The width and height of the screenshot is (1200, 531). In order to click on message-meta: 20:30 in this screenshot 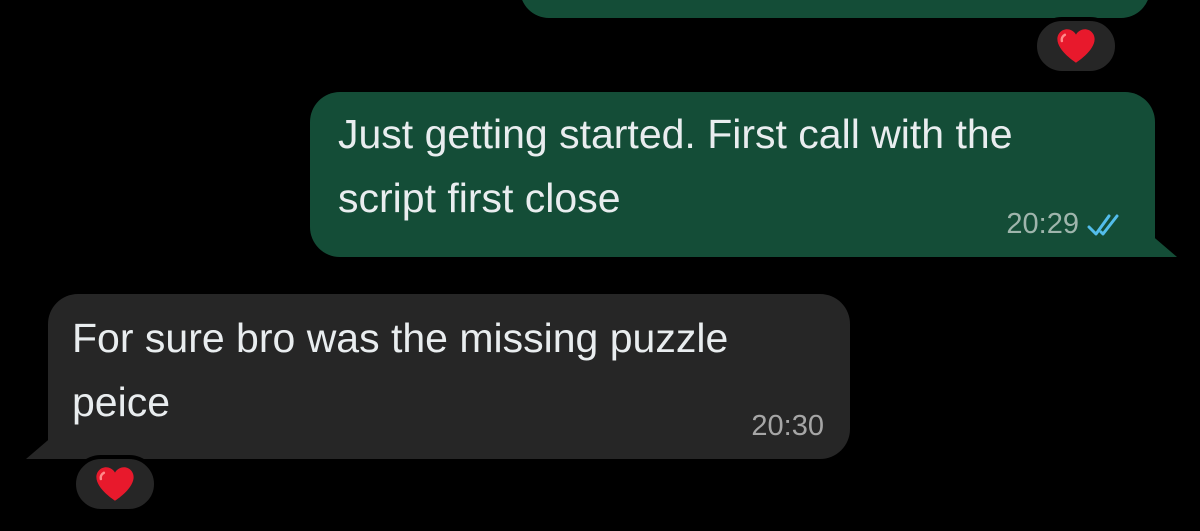, I will do `click(787, 426)`.